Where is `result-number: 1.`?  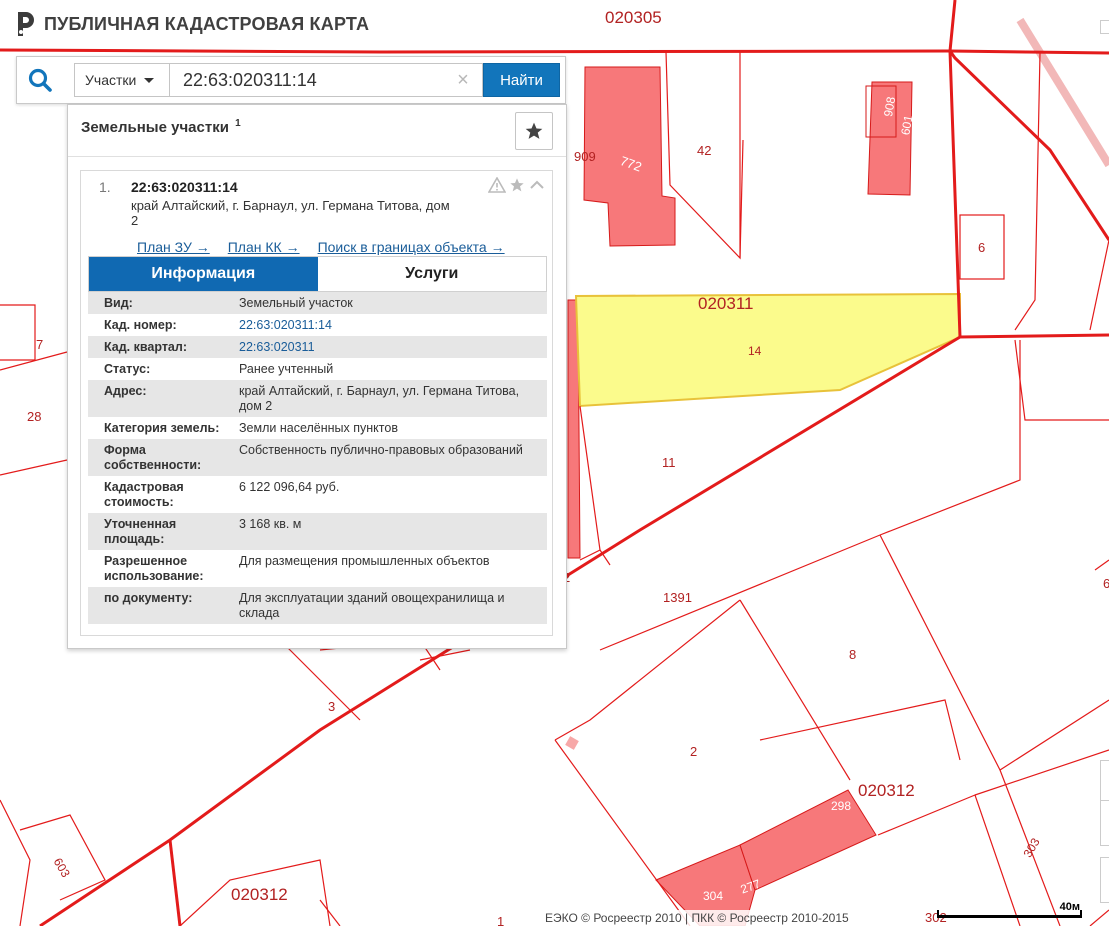
result-number: 1. is located at coordinates (105, 187).